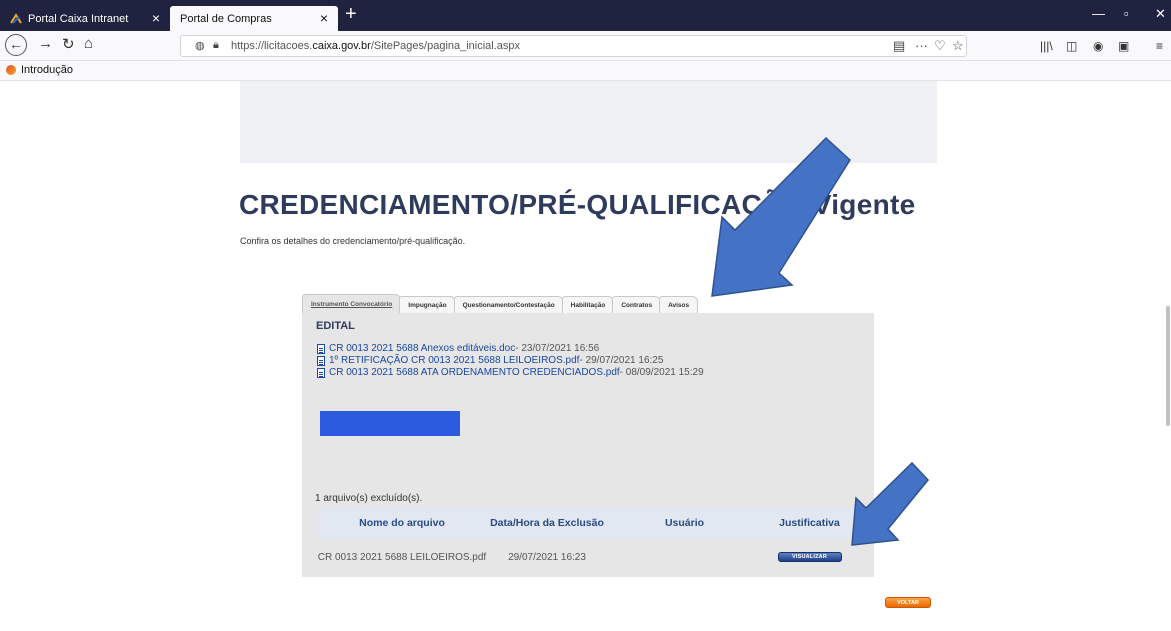 Image resolution: width=1171 pixels, height=631 pixels. What do you see at coordinates (16, 45) in the screenshot?
I see `back-icon: ←` at bounding box center [16, 45].